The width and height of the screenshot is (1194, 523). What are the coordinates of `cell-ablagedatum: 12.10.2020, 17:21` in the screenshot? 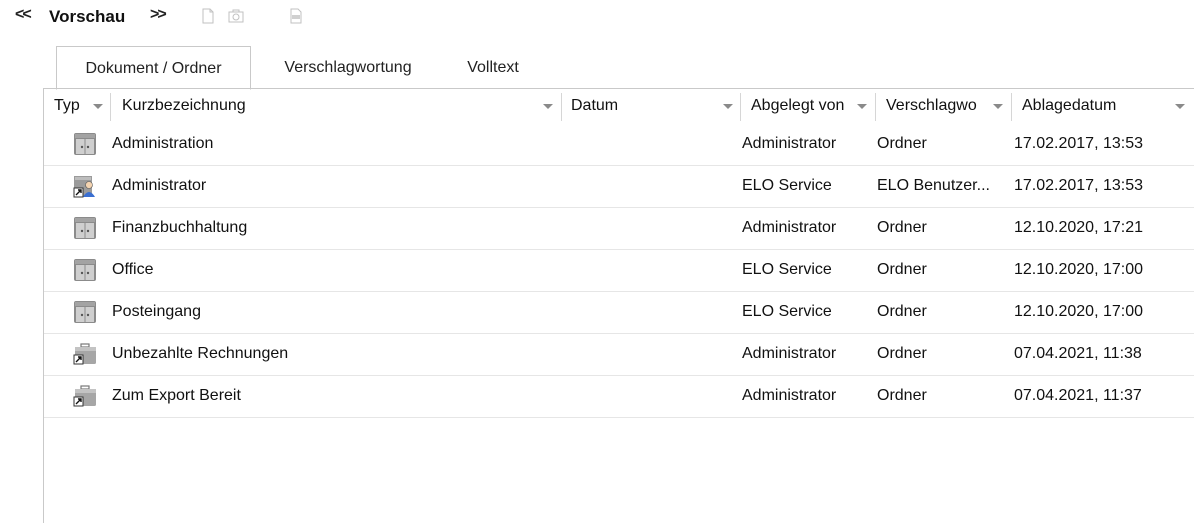 It's located at (1079, 227).